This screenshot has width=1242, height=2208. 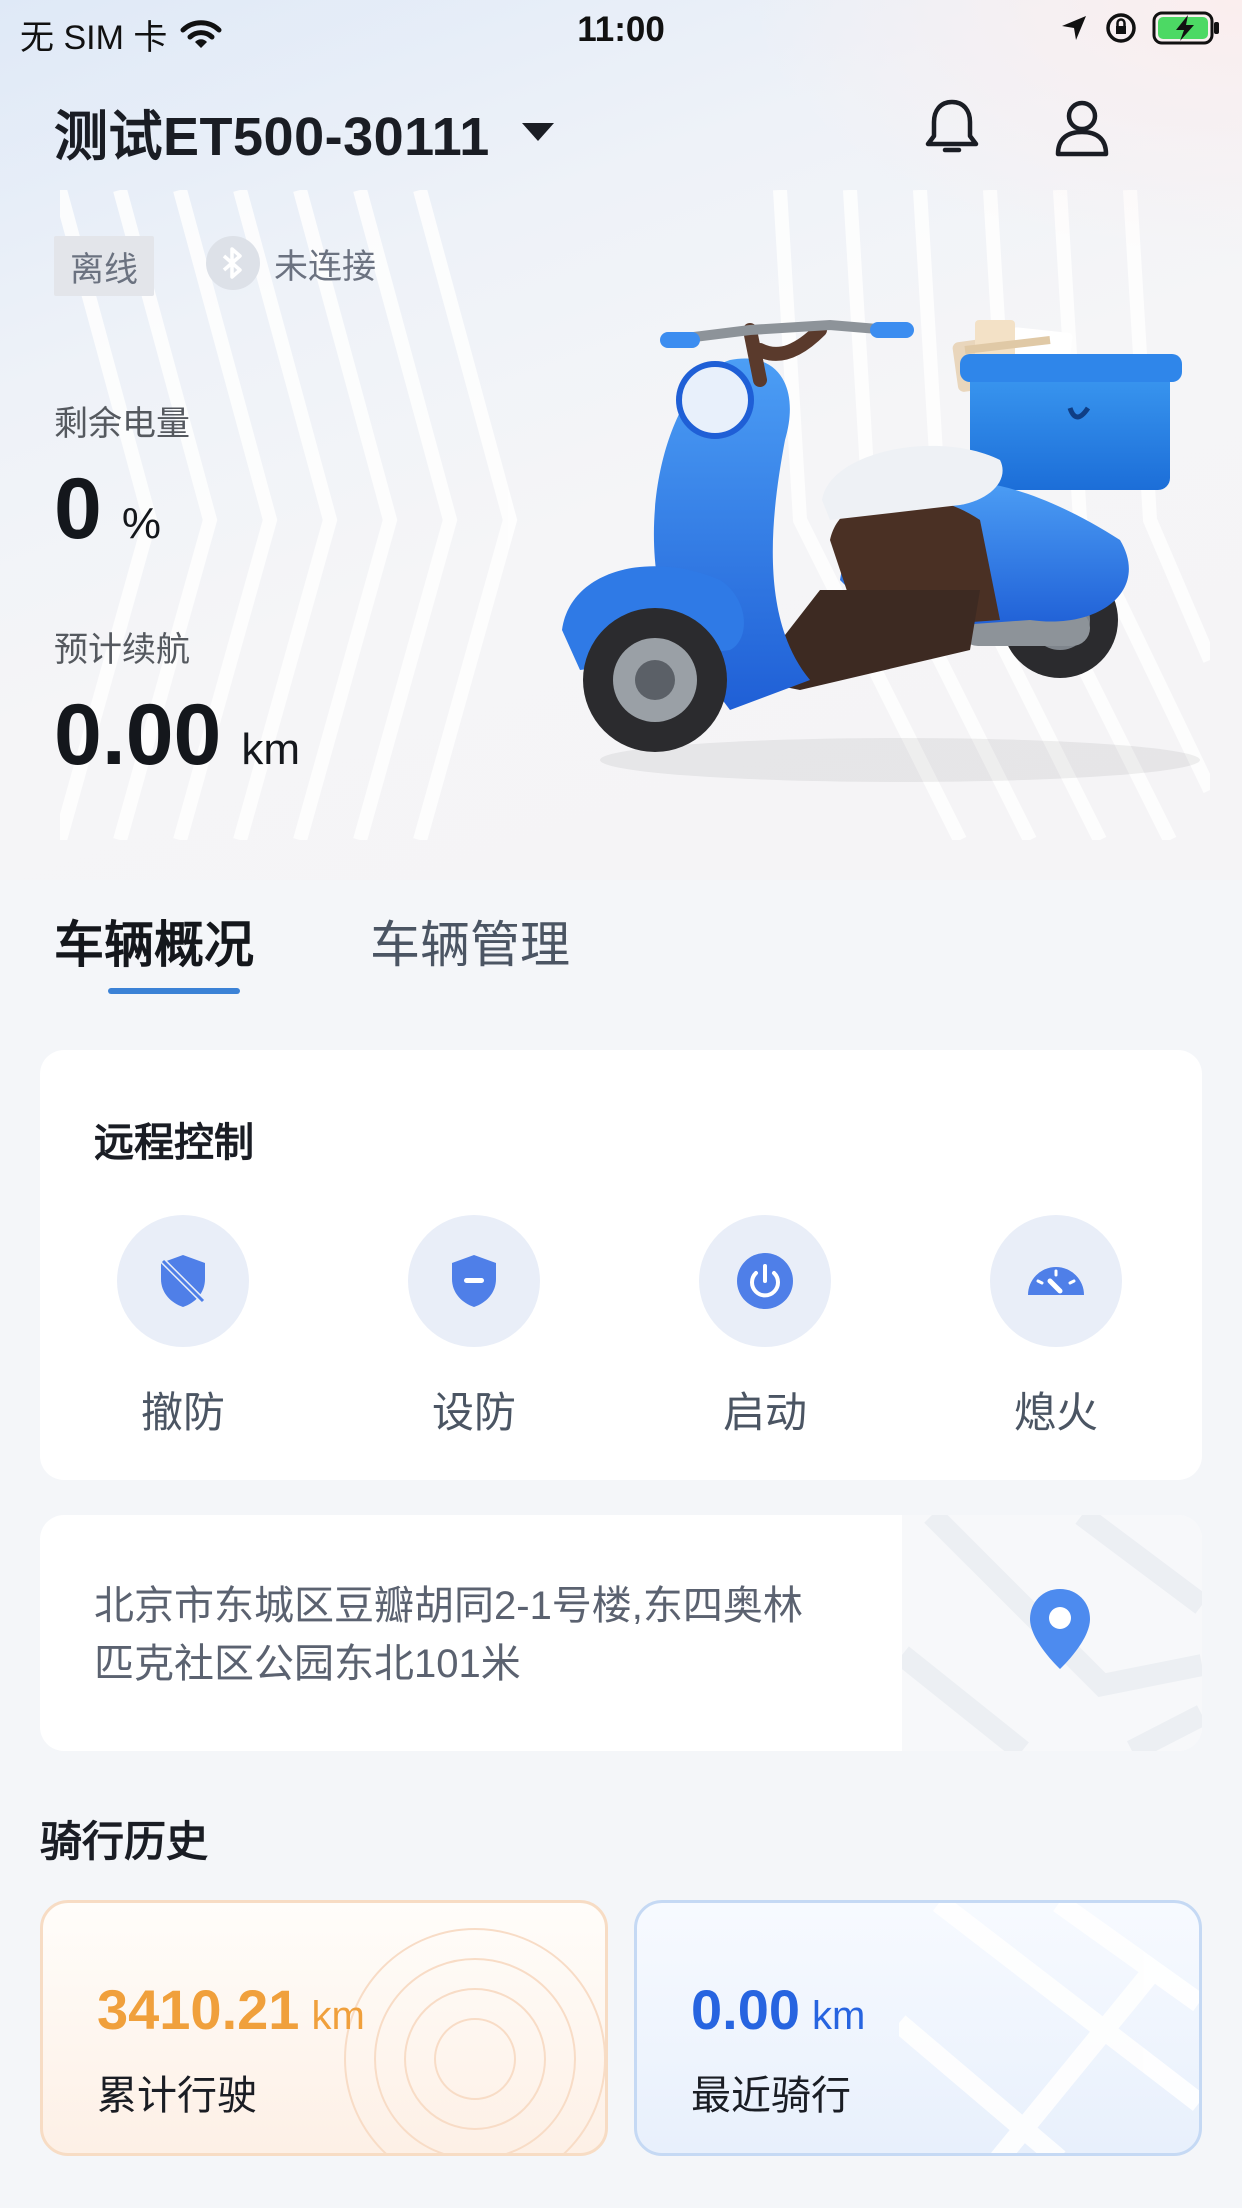 What do you see at coordinates (122, 650) in the screenshot?
I see `range-label: 预计续航` at bounding box center [122, 650].